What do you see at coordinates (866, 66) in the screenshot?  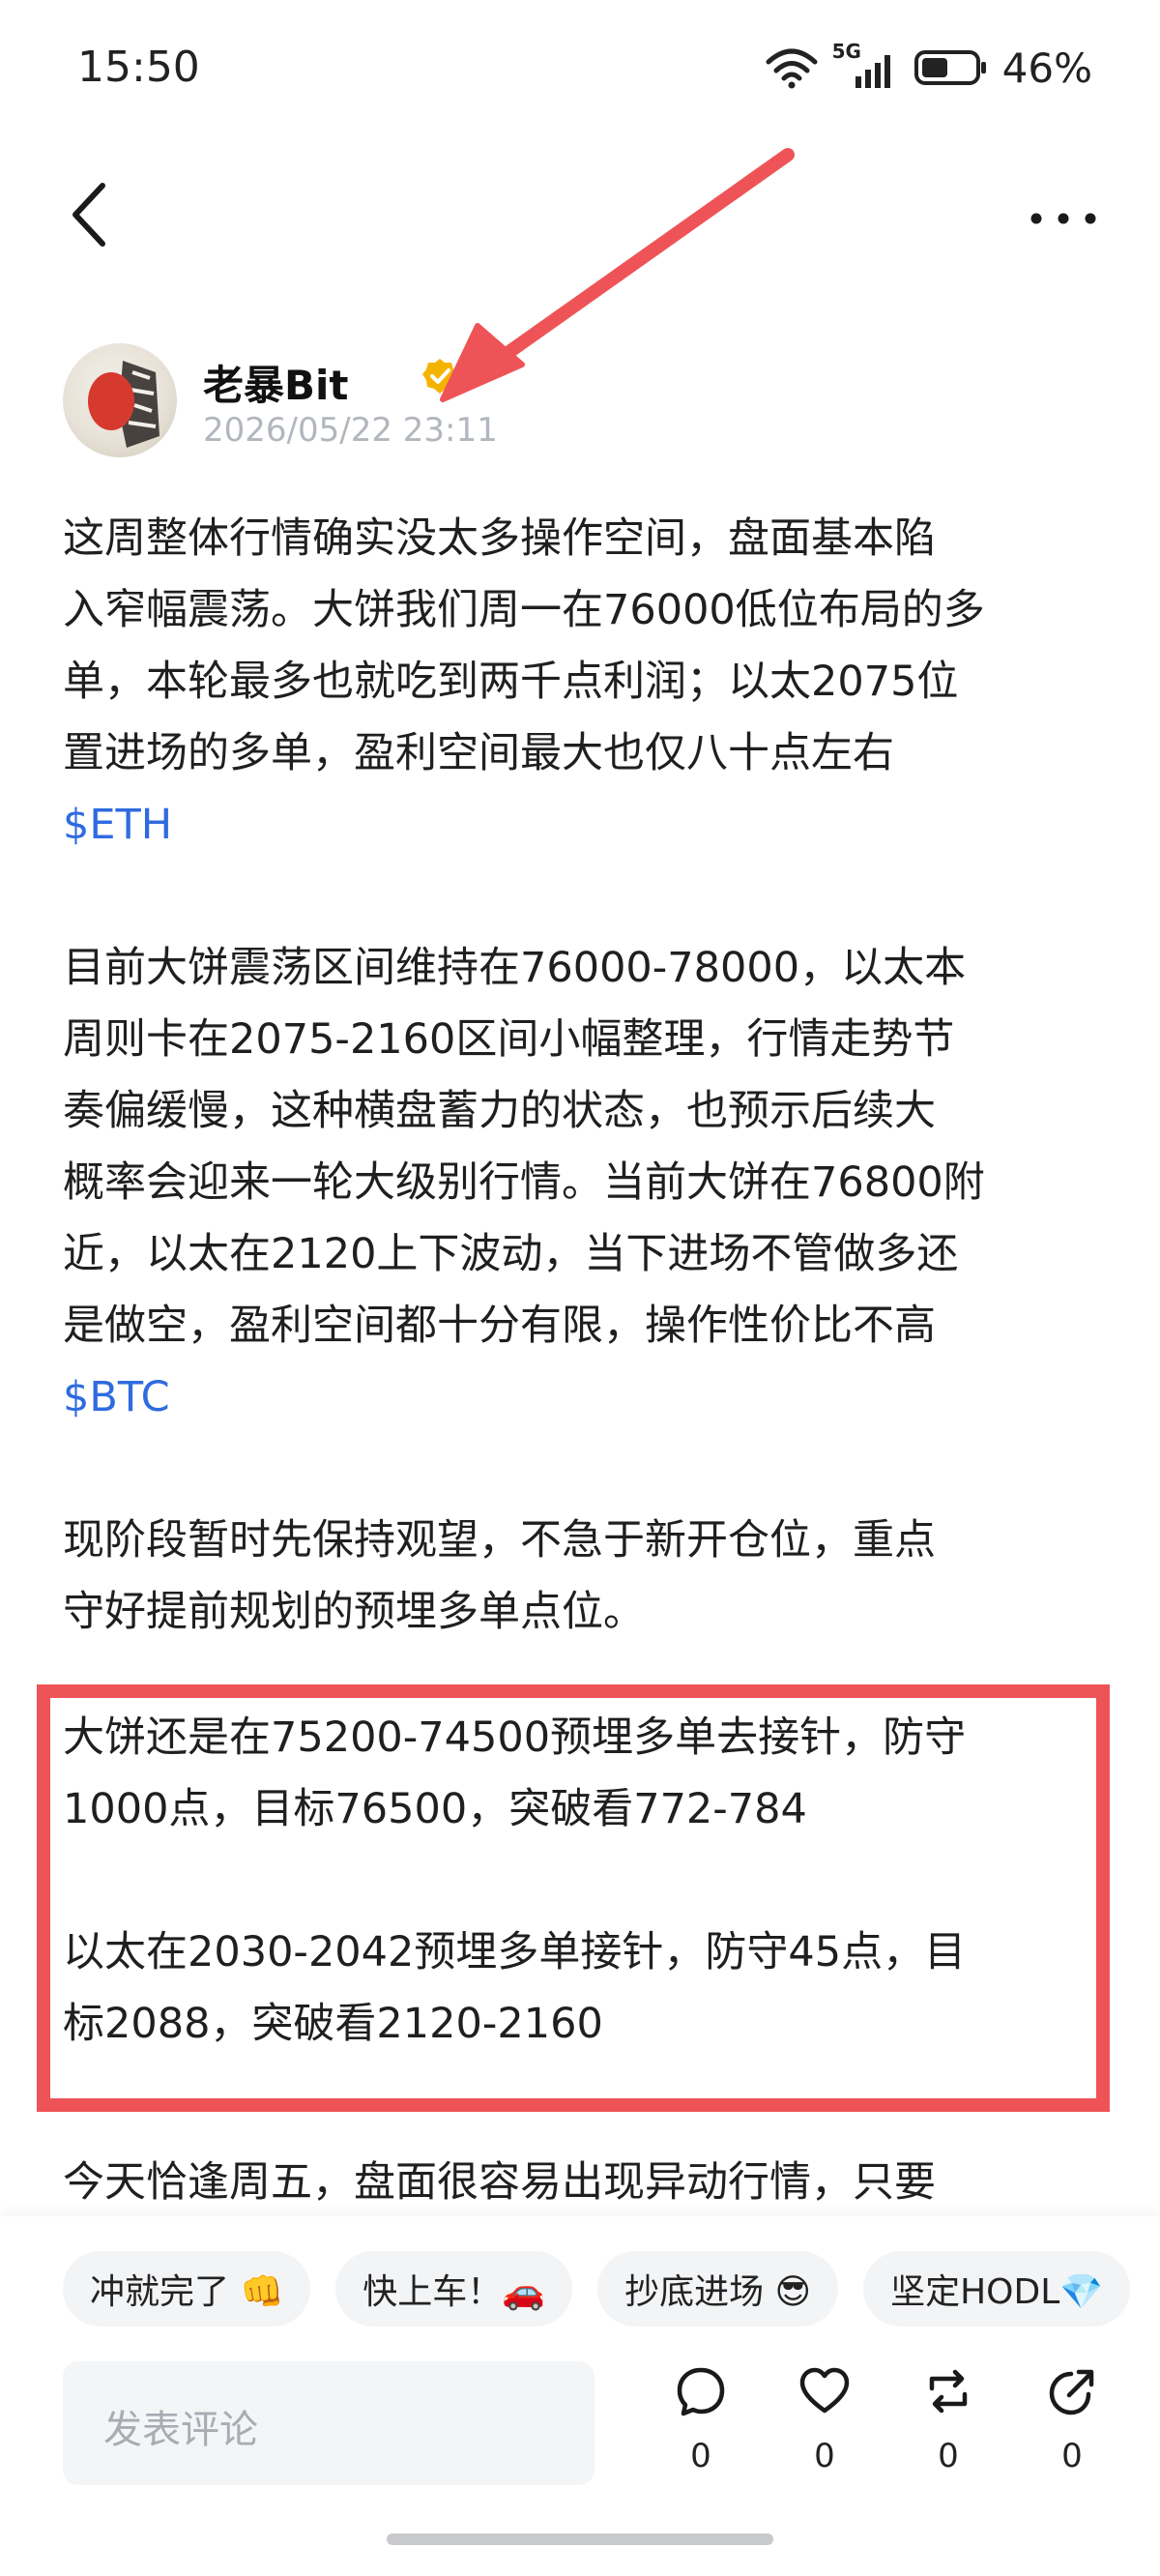 I see `signal-icon: 5G` at bounding box center [866, 66].